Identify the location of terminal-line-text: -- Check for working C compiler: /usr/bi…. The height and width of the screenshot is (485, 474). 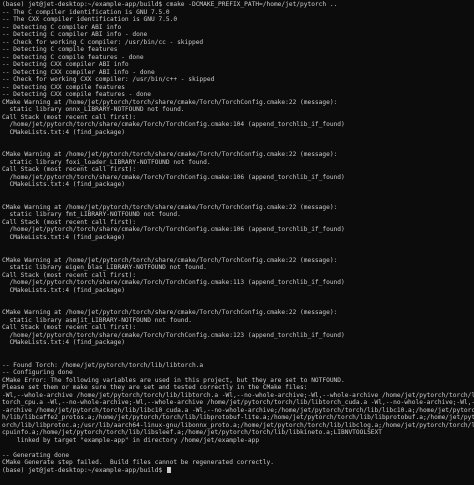
(103, 42).